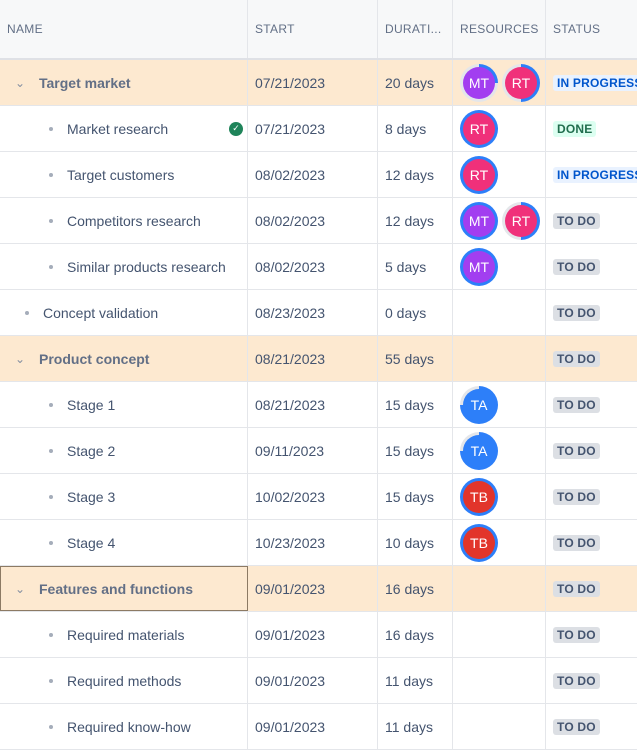 This screenshot has width=637, height=751. I want to click on column-header-name: NAME, so click(124, 29).